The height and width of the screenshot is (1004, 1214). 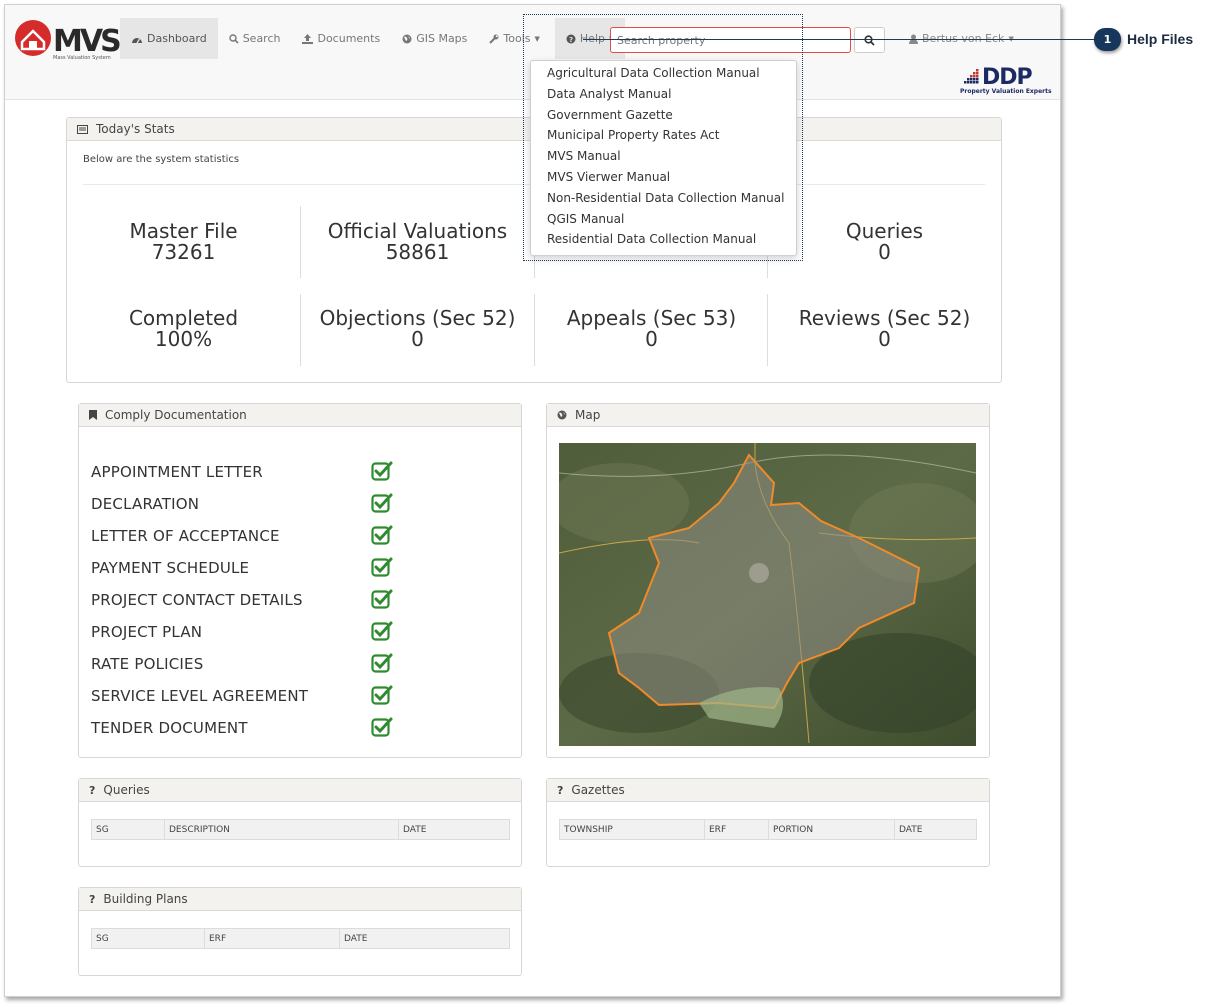 What do you see at coordinates (517, 38) in the screenshot?
I see `nav-tools-label: Tools` at bounding box center [517, 38].